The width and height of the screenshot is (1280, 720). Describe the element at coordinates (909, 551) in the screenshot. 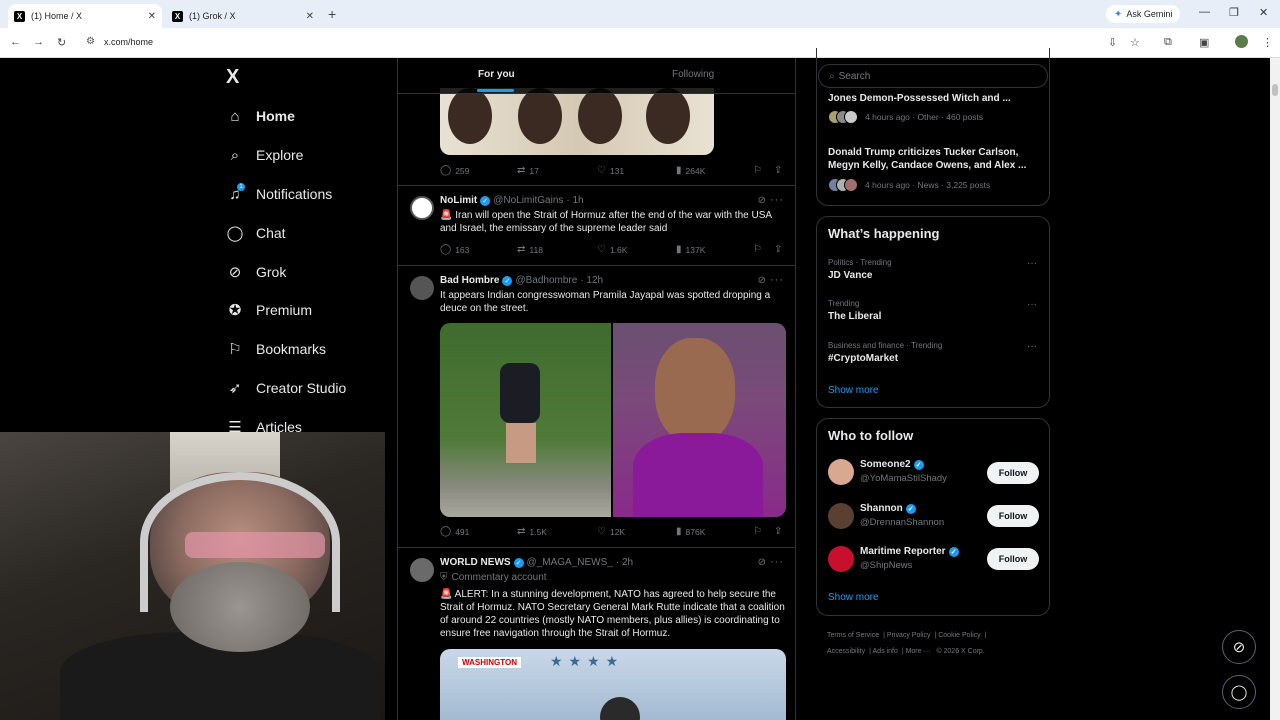

I see `follow-user-name: Maritime Reporter ✓` at that location.